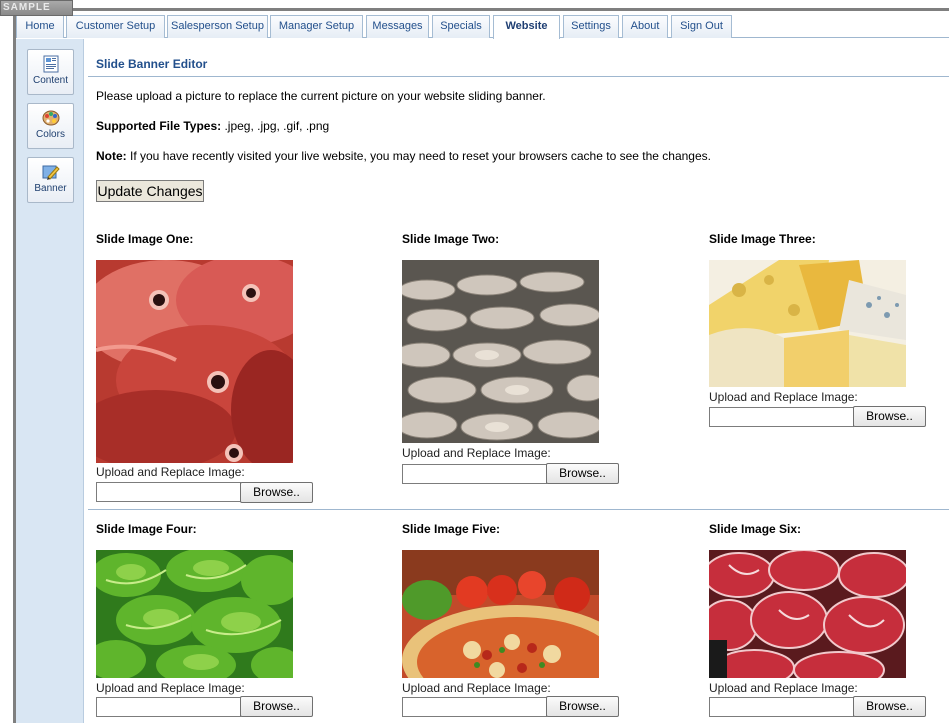 The height and width of the screenshot is (723, 949). Describe the element at coordinates (194, 614) in the screenshot. I see `slide-four-image` at that location.